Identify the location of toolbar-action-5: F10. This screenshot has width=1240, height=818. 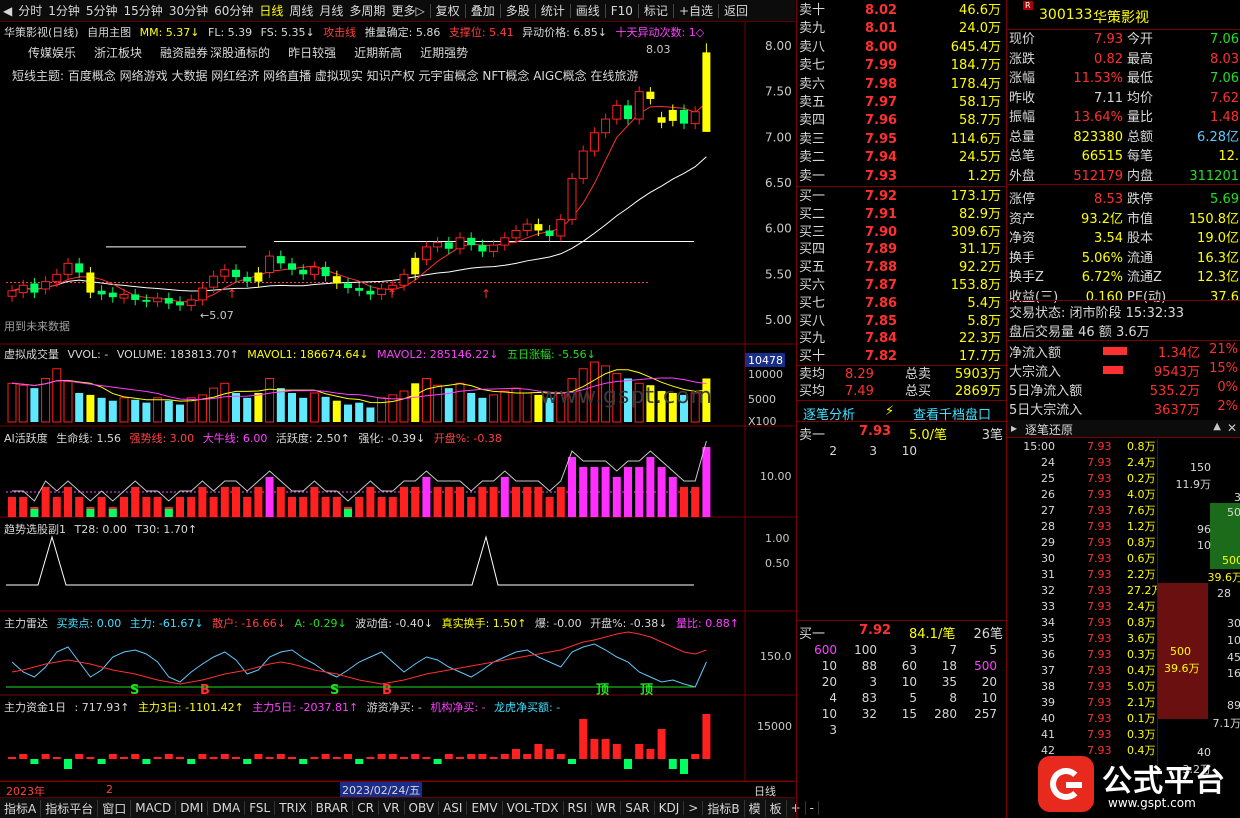
(622, 11).